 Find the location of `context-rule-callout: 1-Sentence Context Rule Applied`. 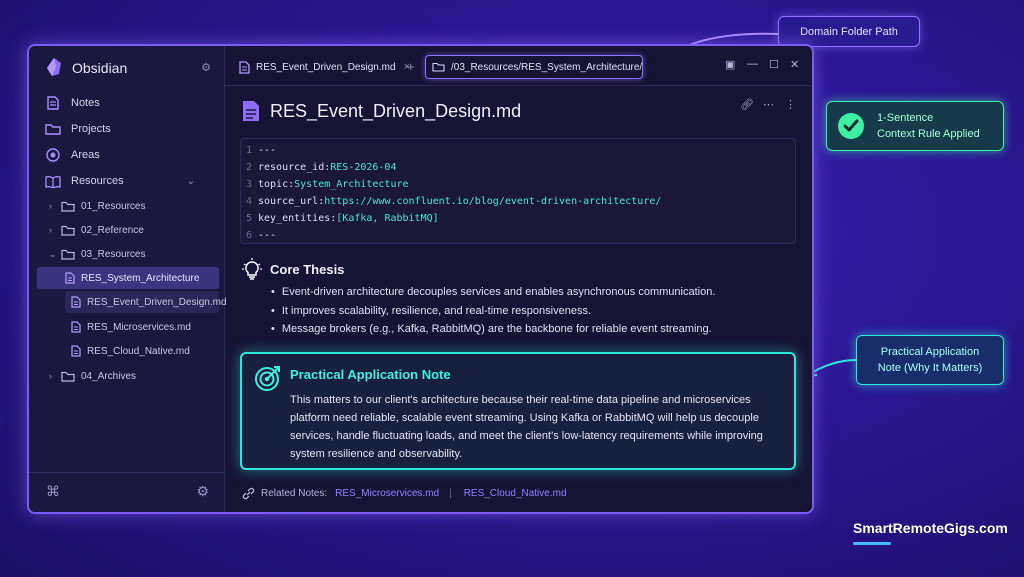

context-rule-callout: 1-Sentence Context Rule Applied is located at coordinates (915, 126).